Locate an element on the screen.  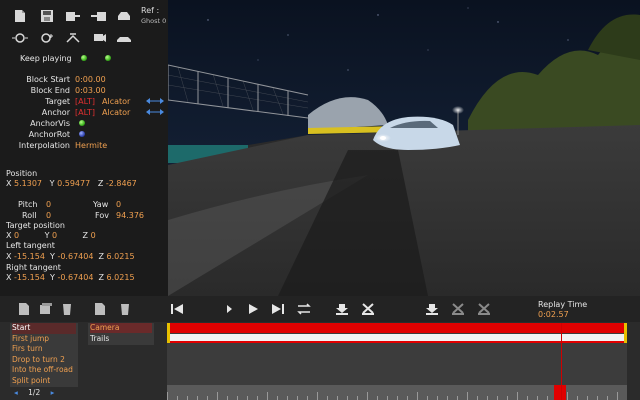
delete-key-icon is located at coordinates (368, 309).